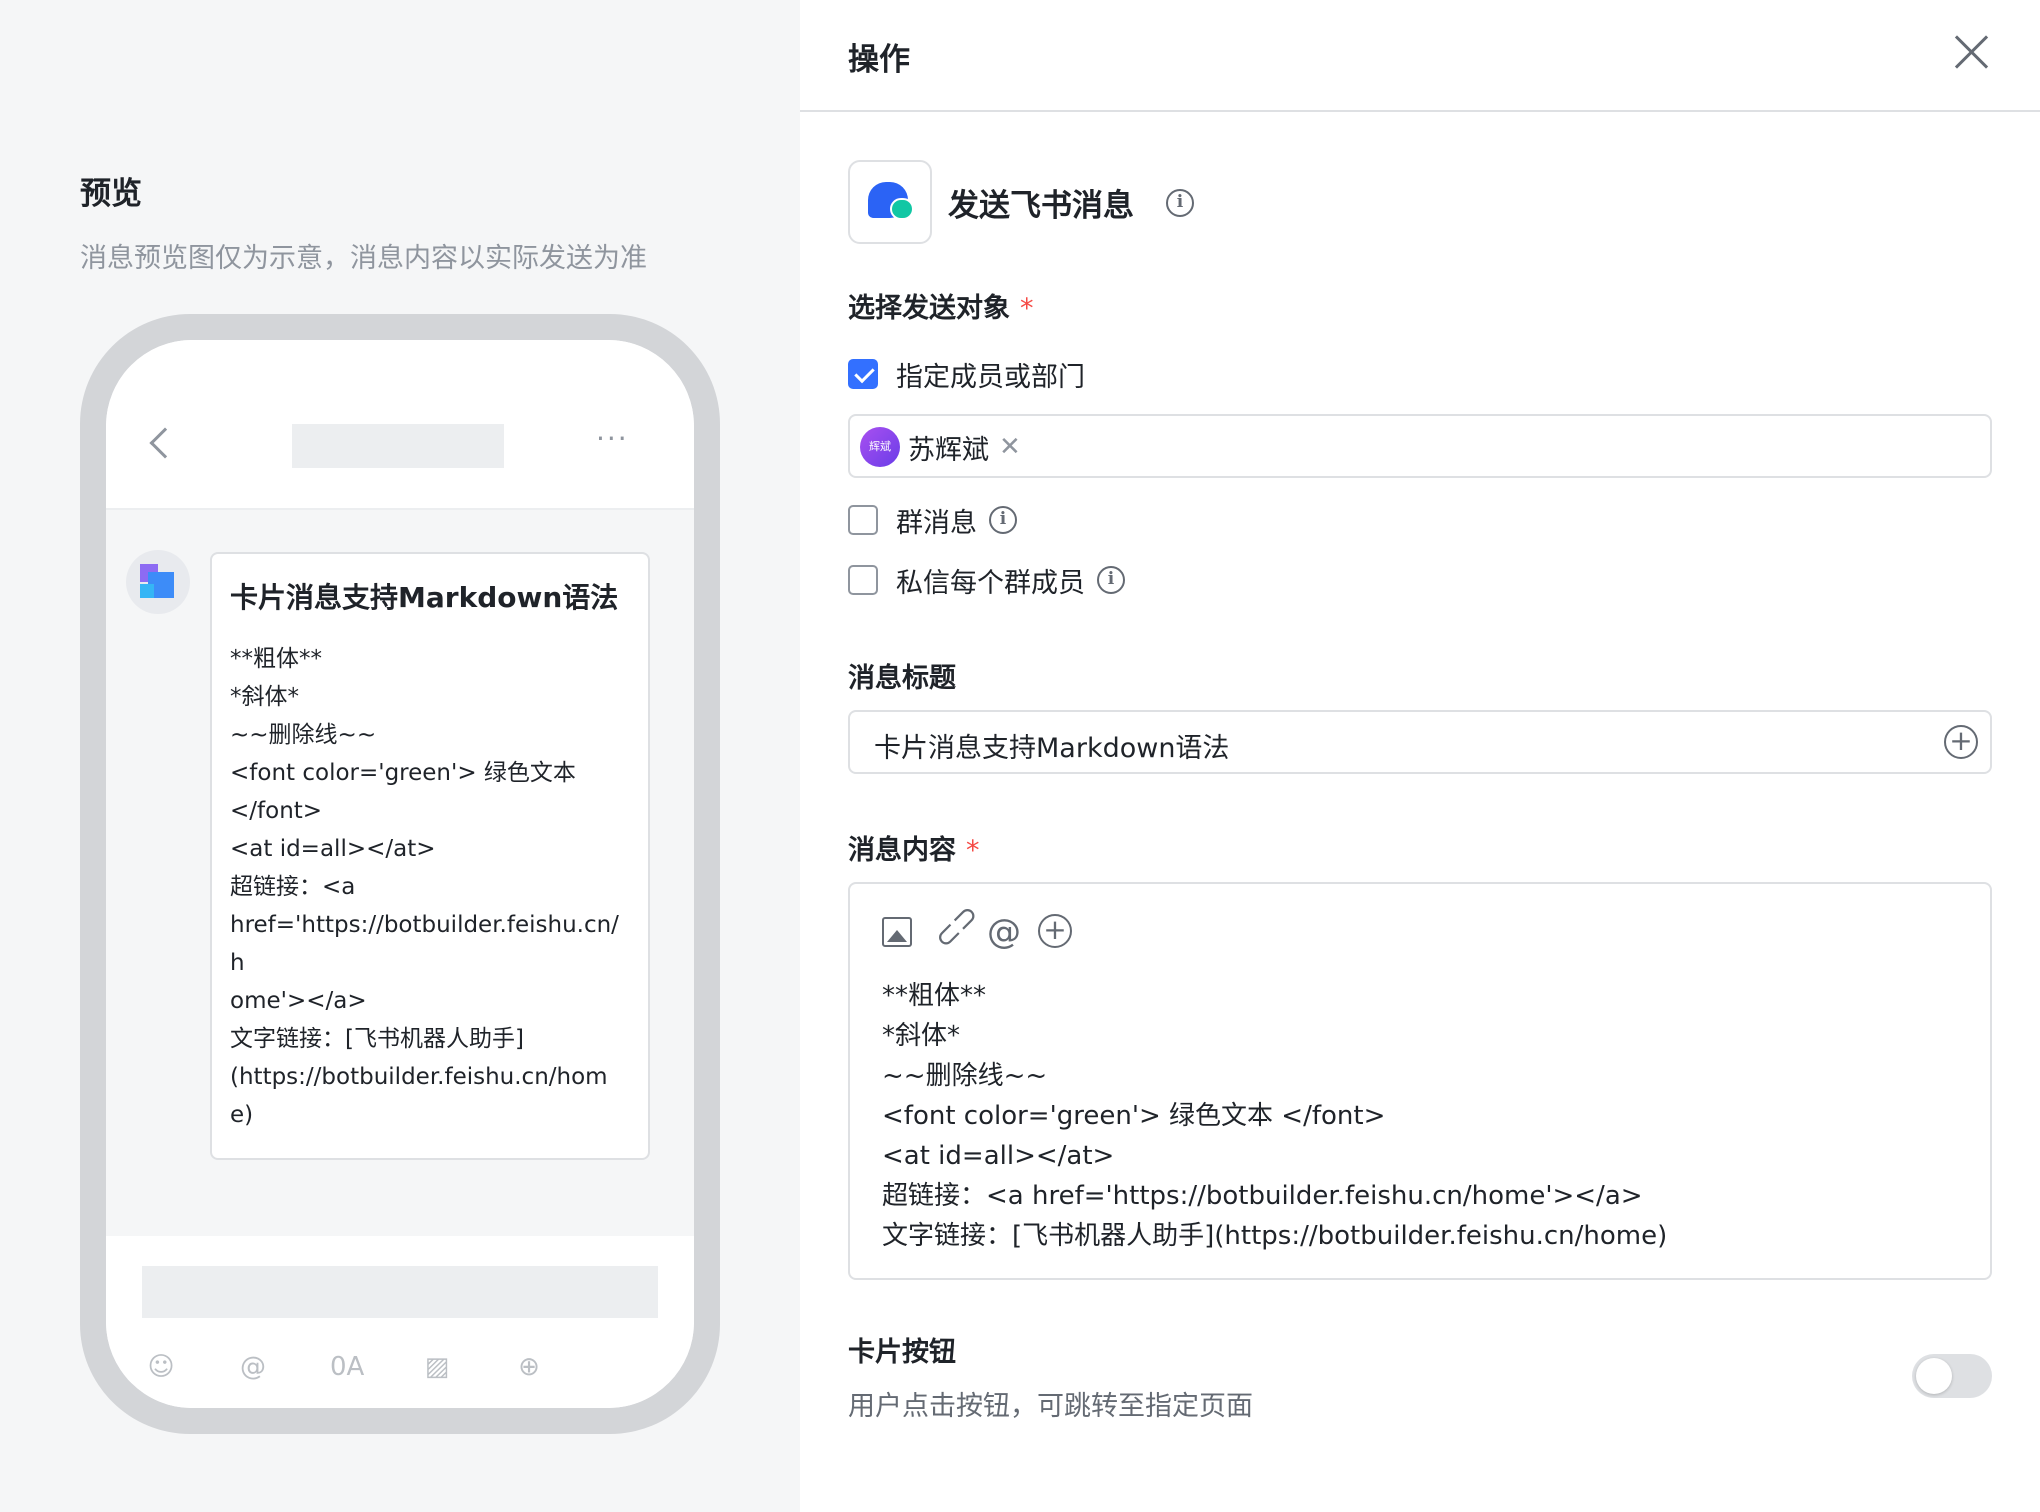 This screenshot has height=1512, width=2040. I want to click on preview-subtitle: 消息预览图仅为示意，消息内容以实际发送为准, so click(363, 258).